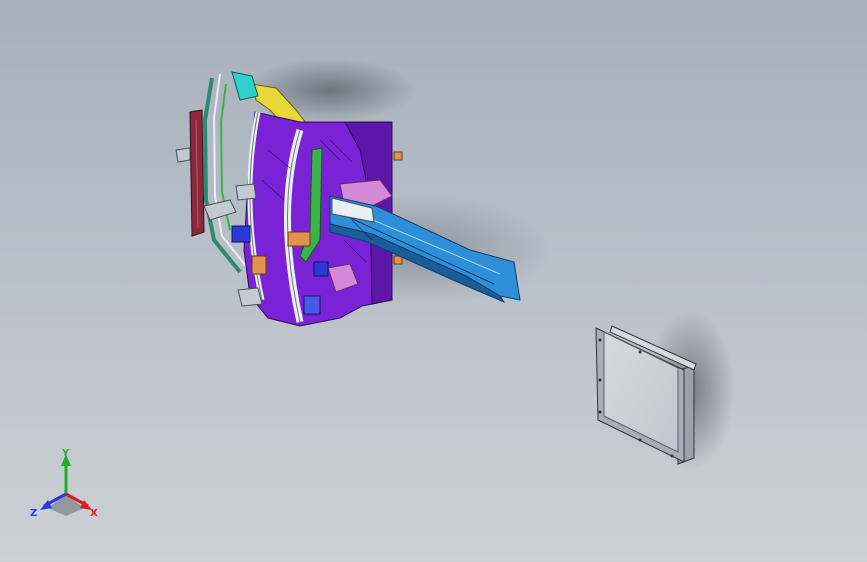  Describe the element at coordinates (94, 513) in the screenshot. I see `x-axis-label: X` at that location.